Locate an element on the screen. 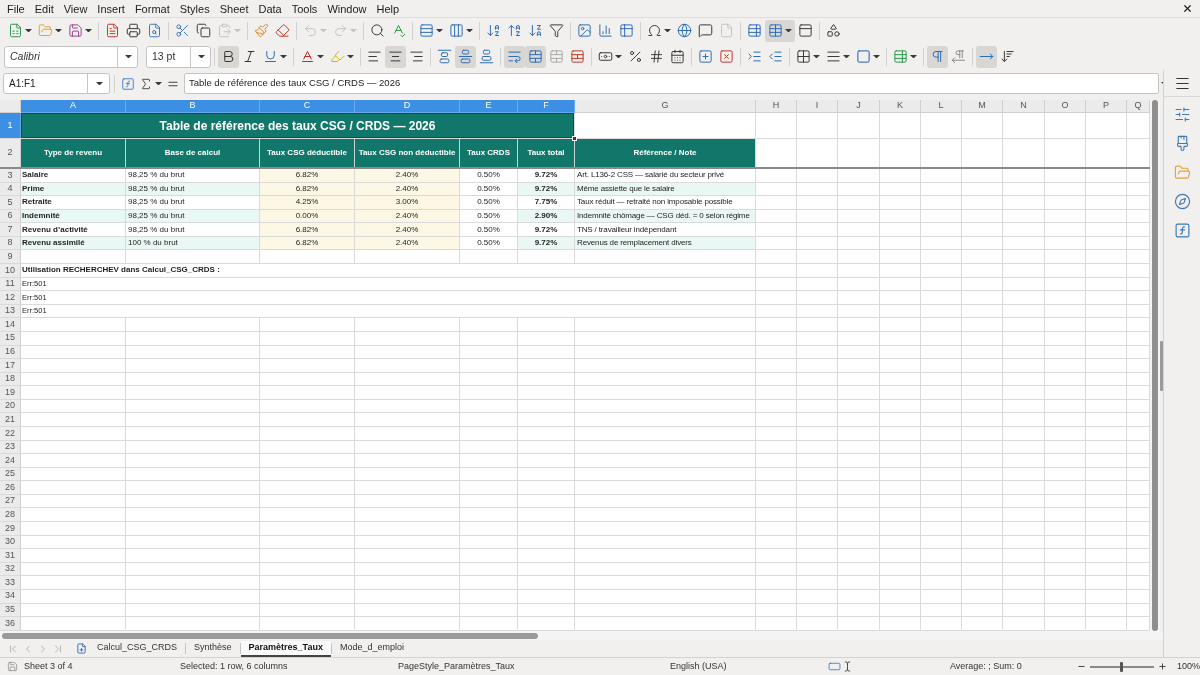  menu-item: Format is located at coordinates (152, 8).